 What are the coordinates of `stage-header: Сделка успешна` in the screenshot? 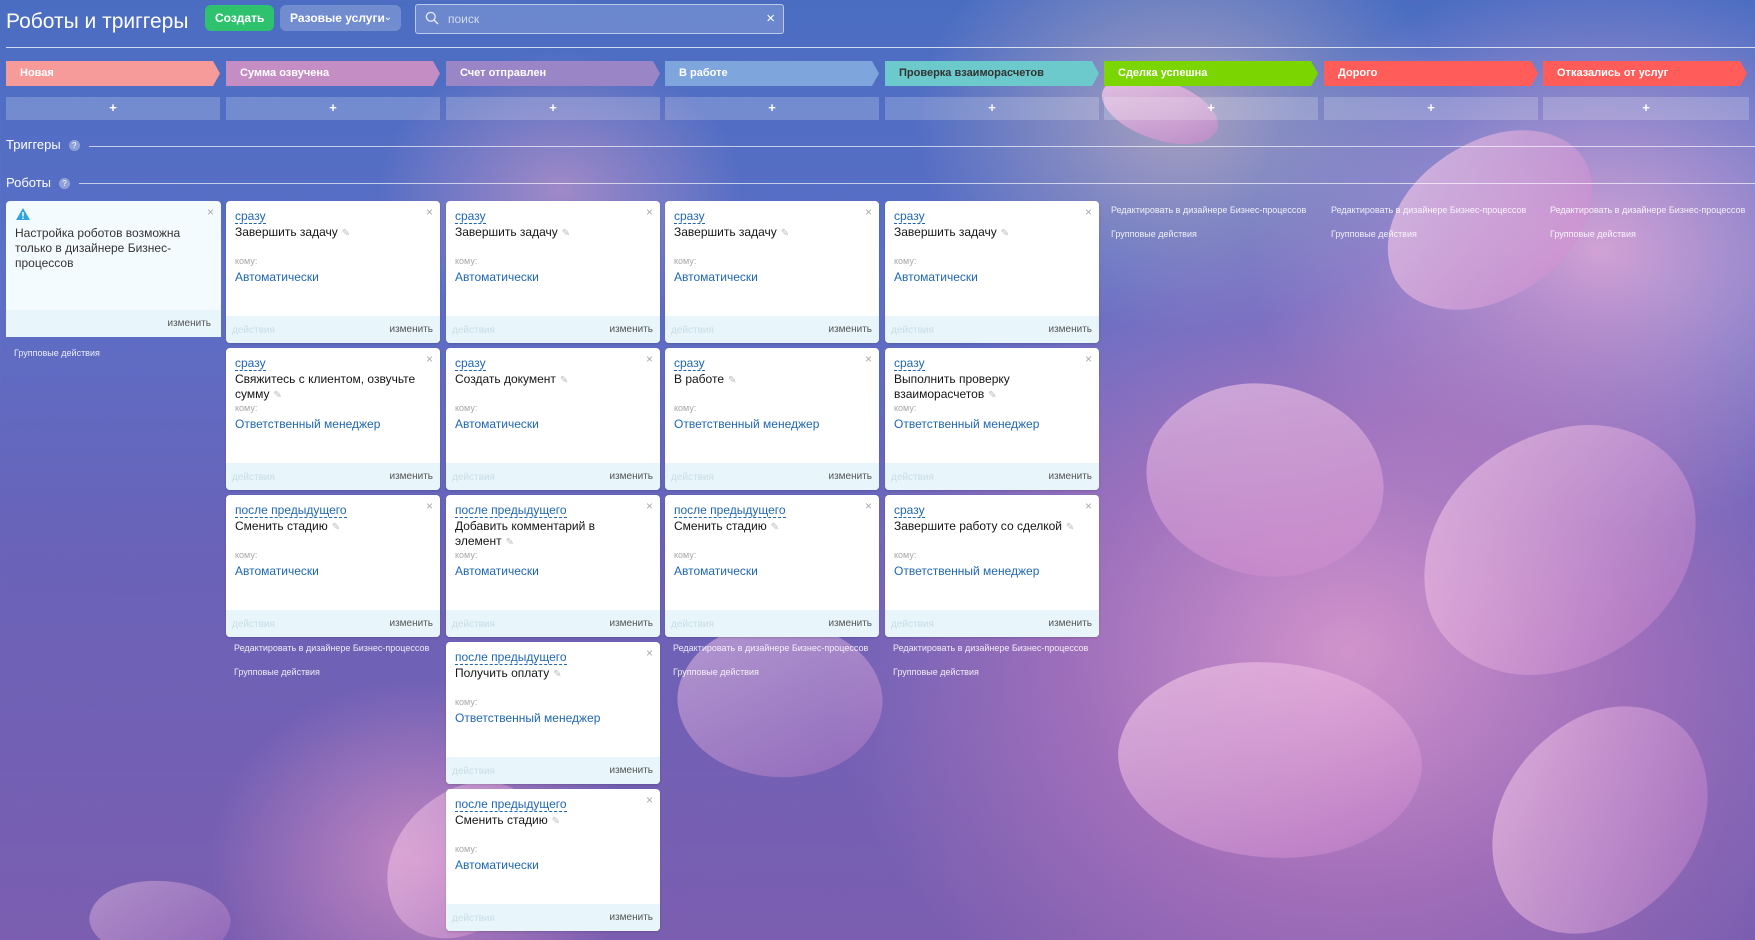 It's located at (1211, 73).